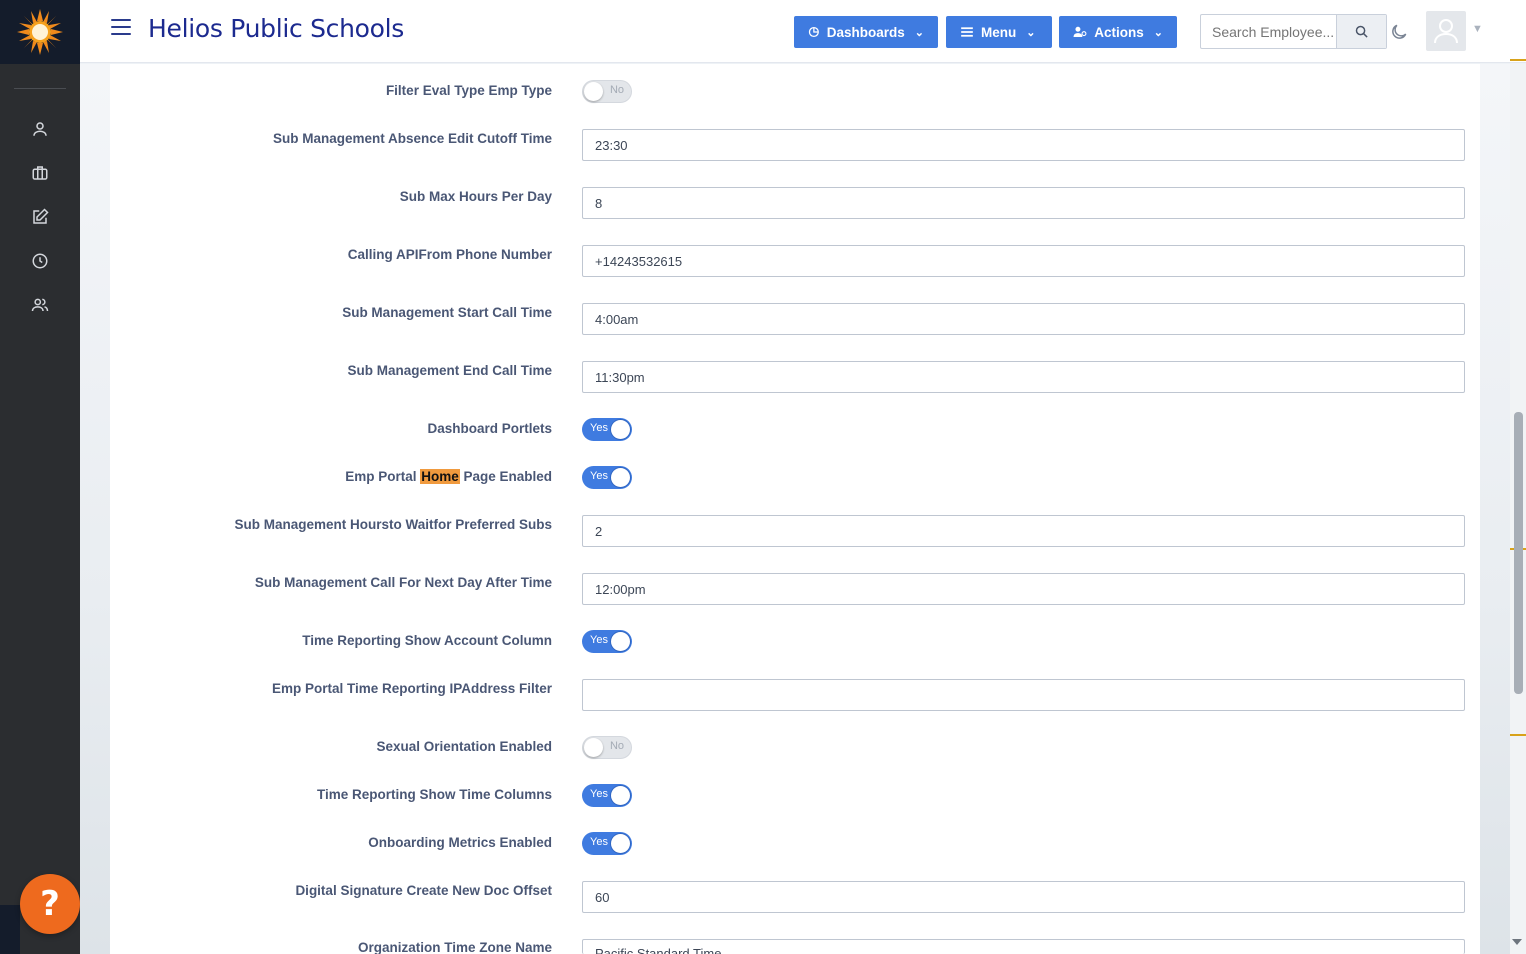 The height and width of the screenshot is (954, 1526). I want to click on clock-icon, so click(40, 261).